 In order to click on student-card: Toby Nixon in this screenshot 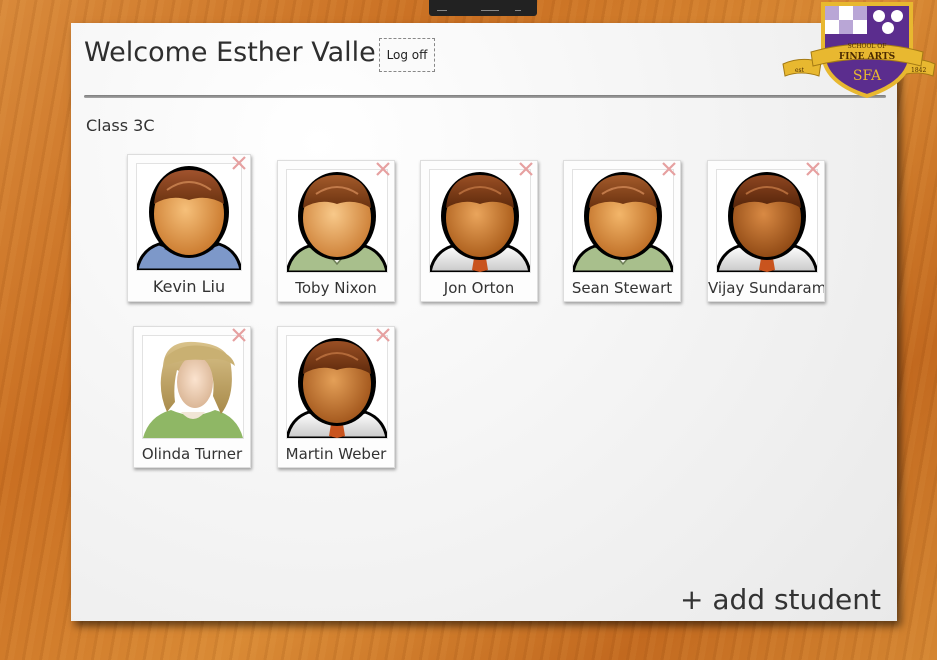, I will do `click(336, 231)`.